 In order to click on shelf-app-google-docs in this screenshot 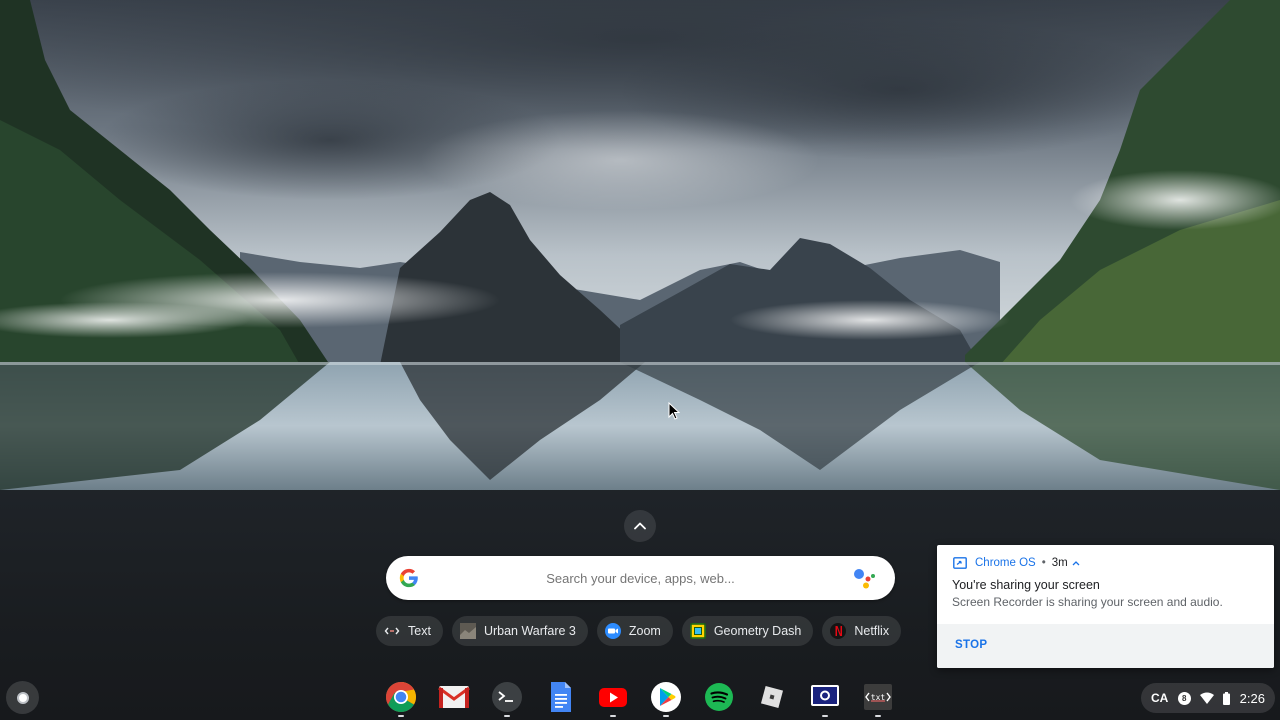, I will do `click(560, 698)`.